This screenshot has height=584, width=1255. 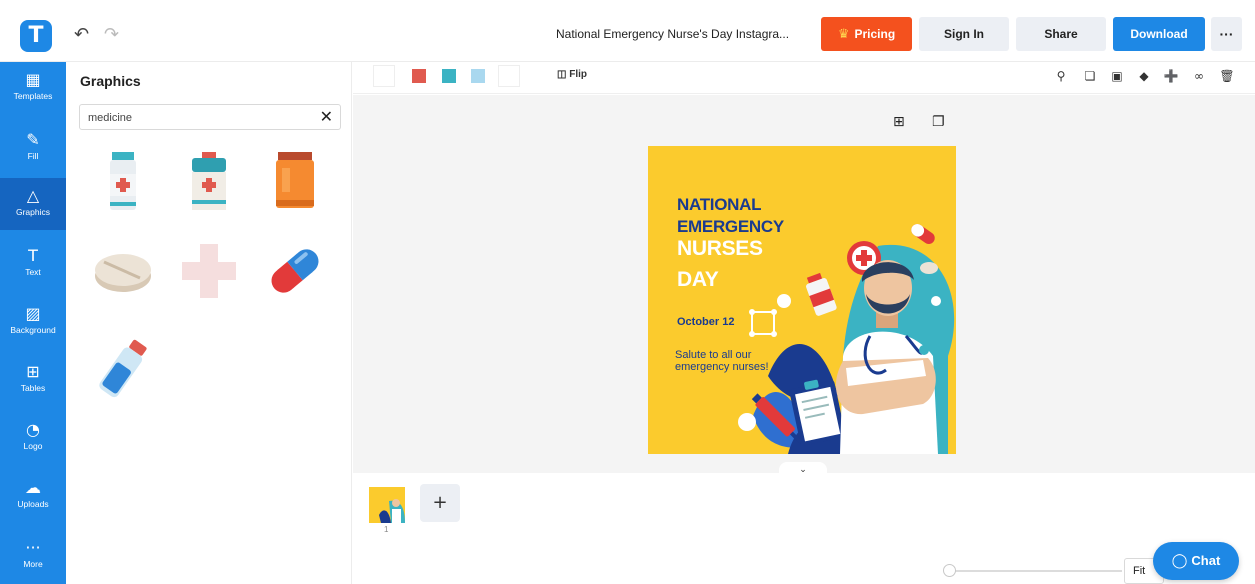 I want to click on app-logo: T, so click(x=36, y=36).